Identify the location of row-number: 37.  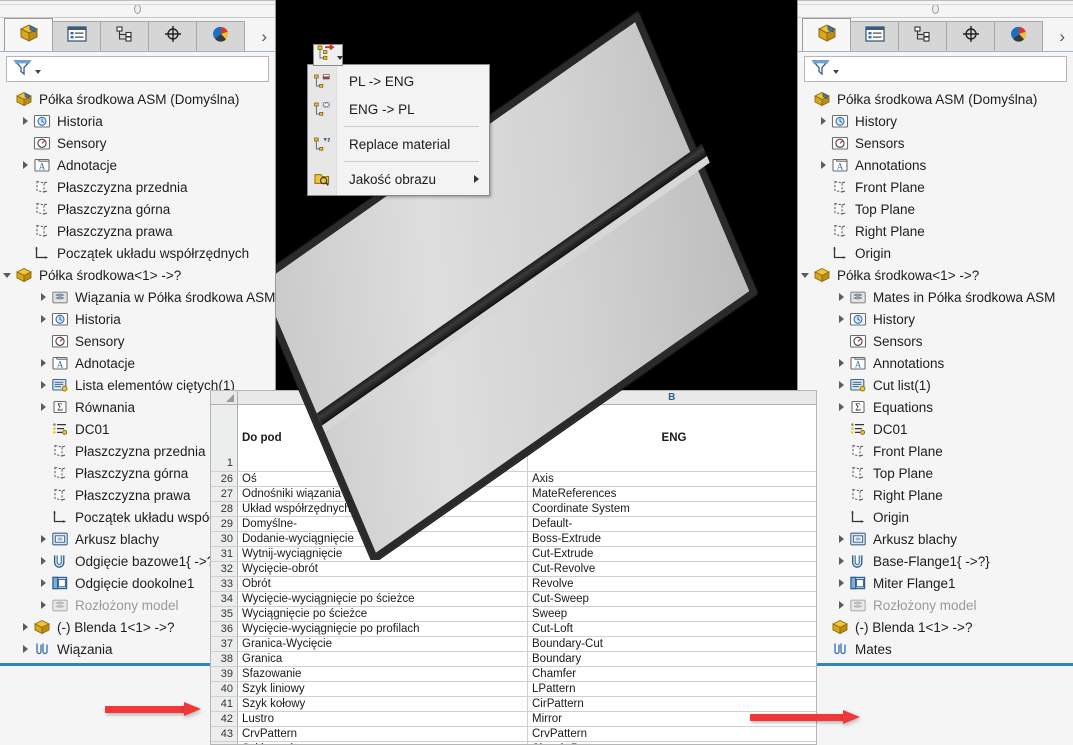
(224, 644).